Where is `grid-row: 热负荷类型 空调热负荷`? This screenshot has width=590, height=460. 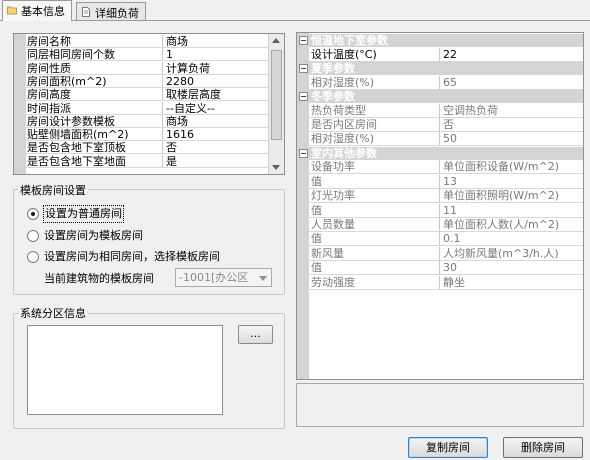
grid-row: 热负荷类型 空调热负荷 is located at coordinates (446, 110).